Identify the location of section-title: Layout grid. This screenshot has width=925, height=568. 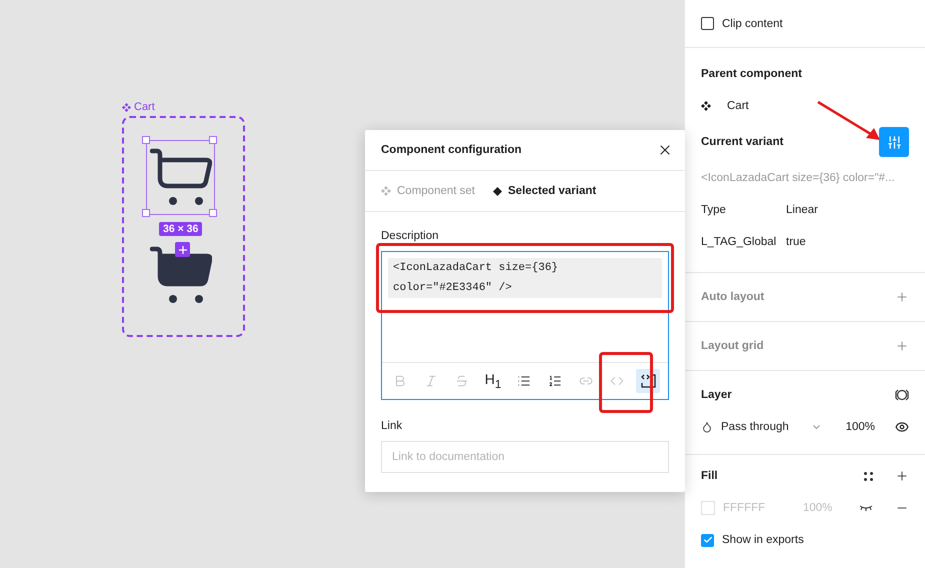
(732, 346).